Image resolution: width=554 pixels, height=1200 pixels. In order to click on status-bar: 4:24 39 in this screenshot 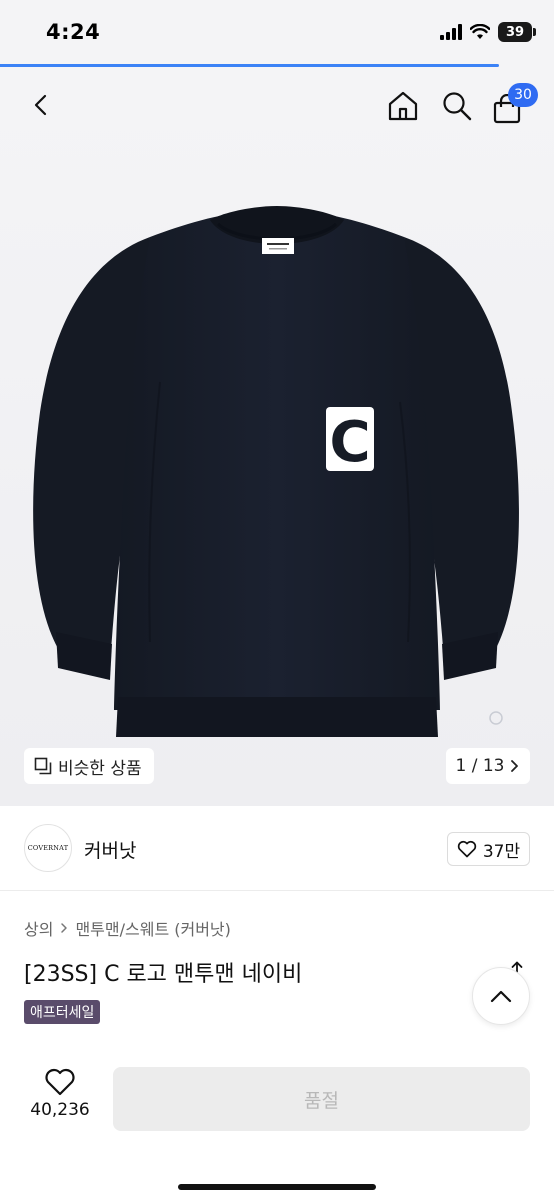, I will do `click(277, 32)`.